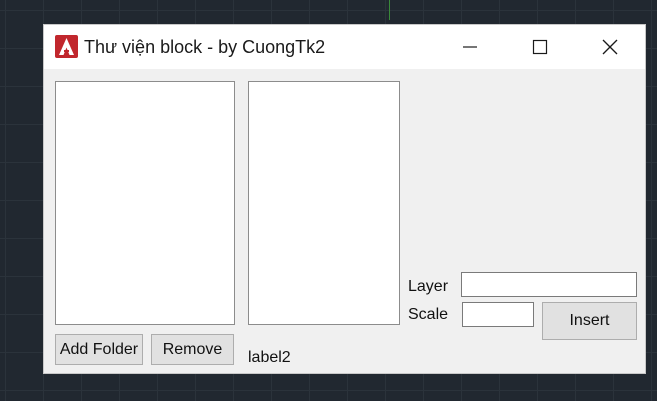  I want to click on maximize-button, so click(540, 47).